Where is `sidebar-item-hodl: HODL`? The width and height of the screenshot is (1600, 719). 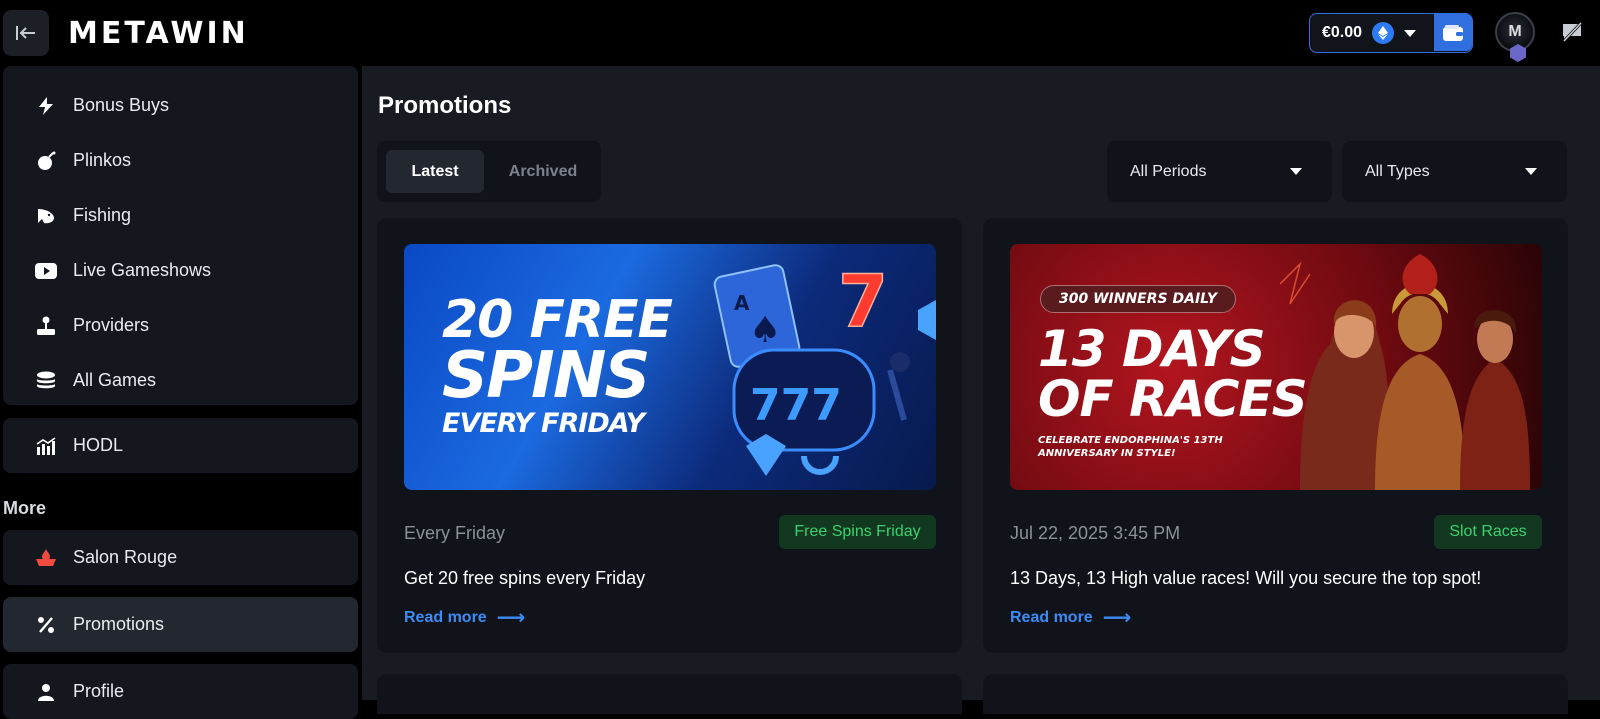 sidebar-item-hodl: HODL is located at coordinates (180, 445).